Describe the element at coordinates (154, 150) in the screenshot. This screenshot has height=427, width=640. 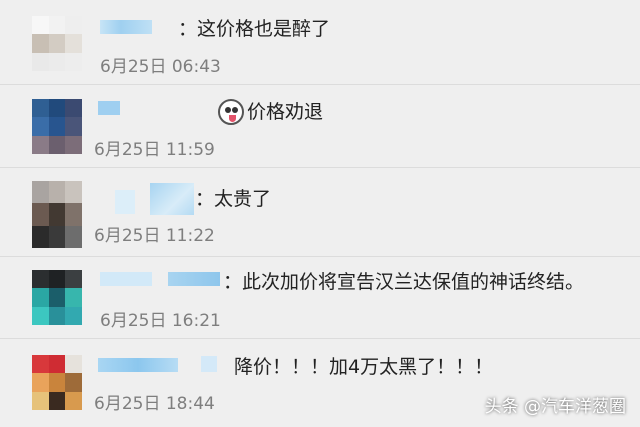
I see `comment-date: 6月25日 11:59` at that location.